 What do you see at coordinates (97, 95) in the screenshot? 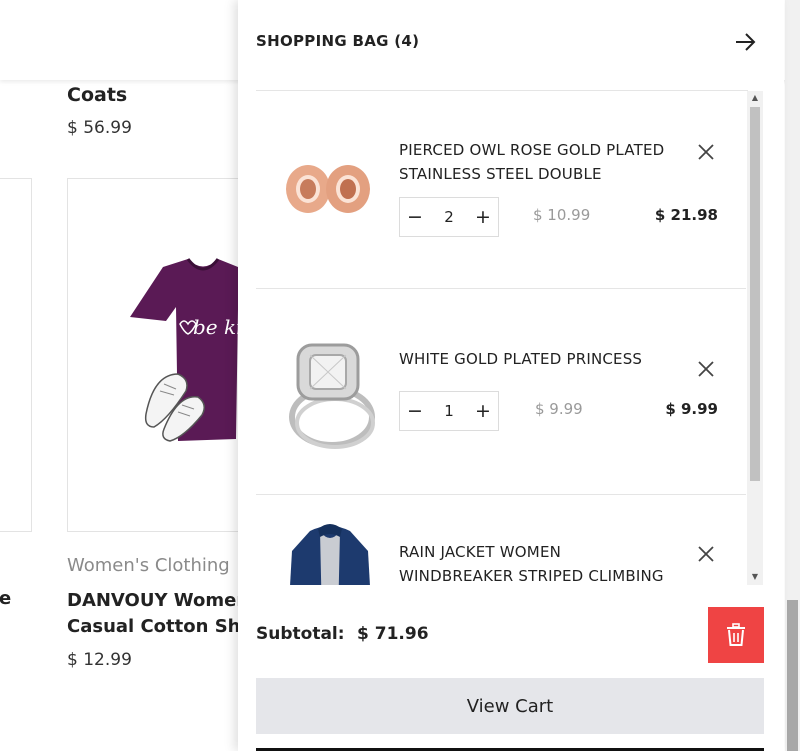
I see `product-title: Coats` at bounding box center [97, 95].